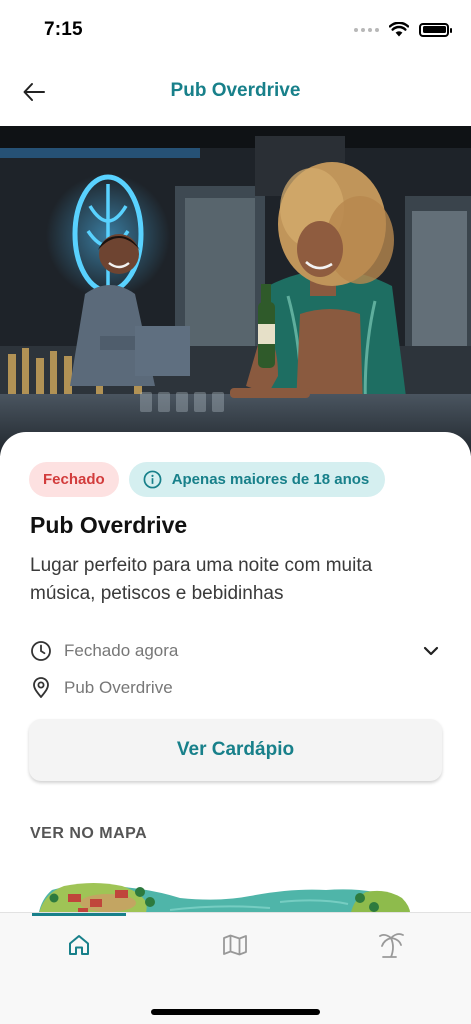  I want to click on hours-row: Fechado agora, so click(235, 651).